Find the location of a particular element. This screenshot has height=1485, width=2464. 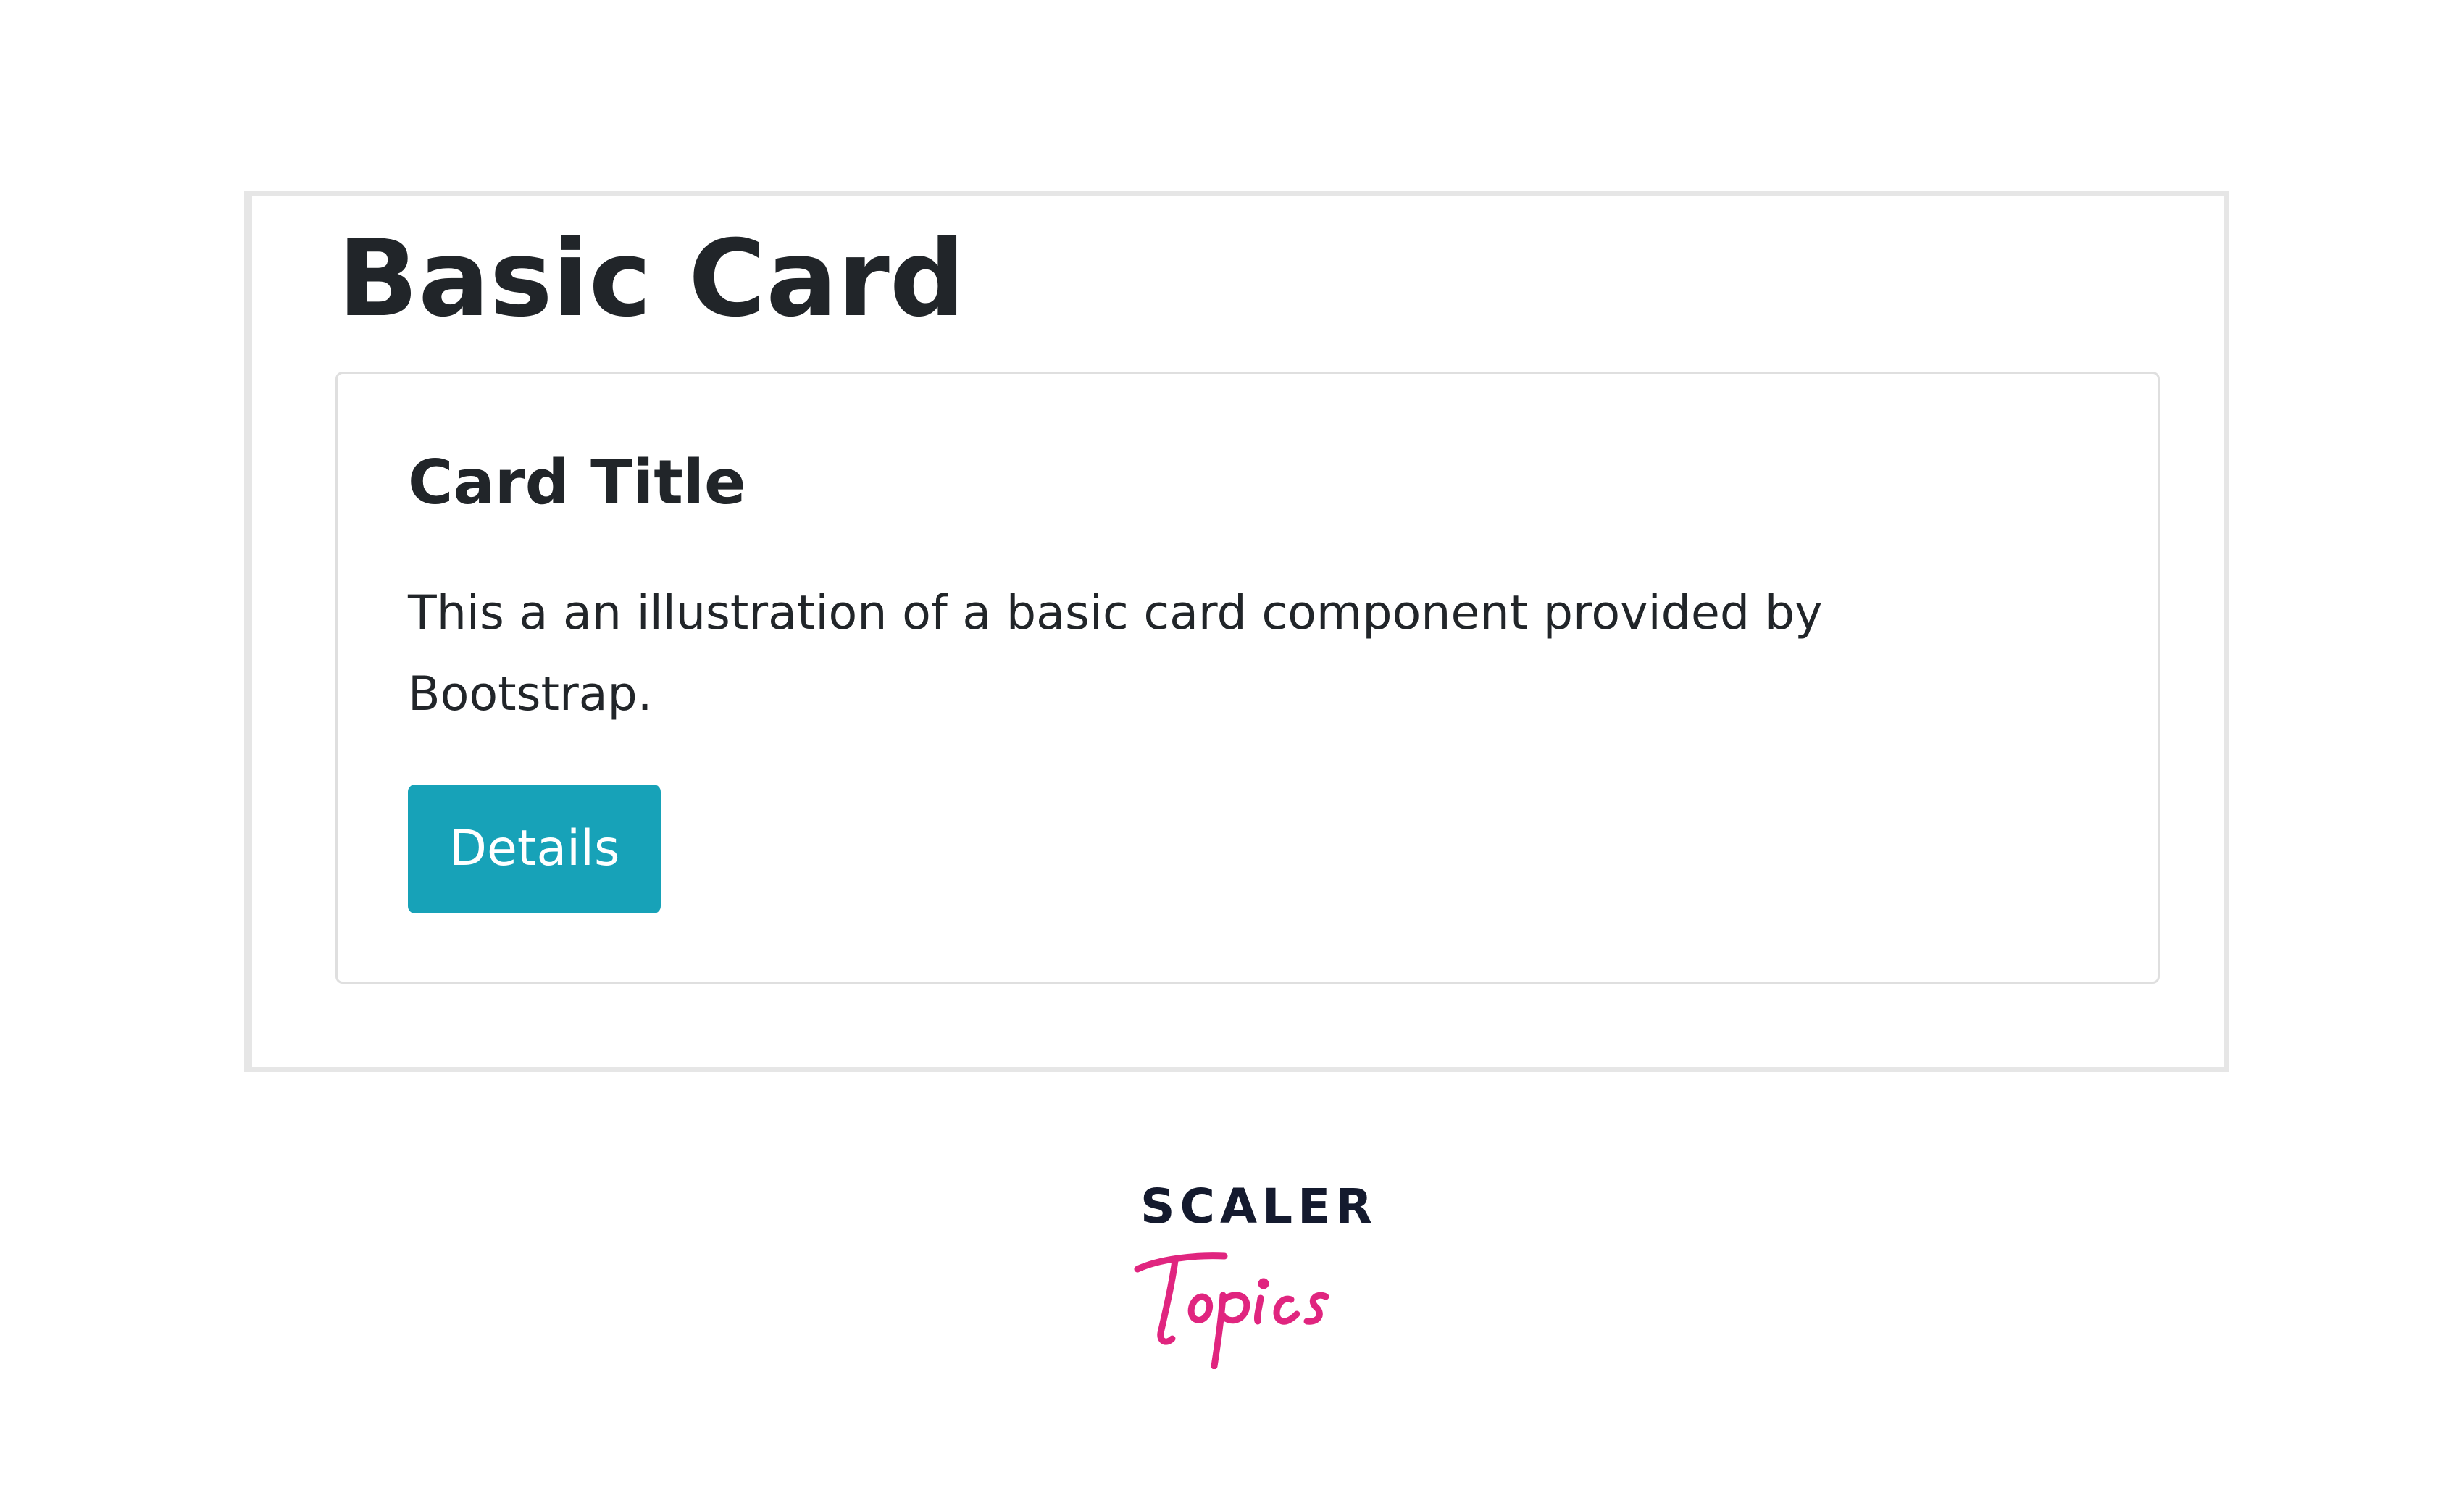

scaler-topics-logo: SCALER is located at coordinates (1251, 1274).